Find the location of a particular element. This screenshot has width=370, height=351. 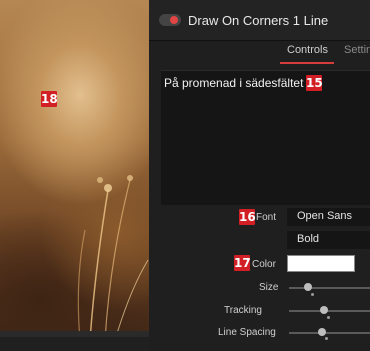

tab-controls: Controls is located at coordinates (307, 50).